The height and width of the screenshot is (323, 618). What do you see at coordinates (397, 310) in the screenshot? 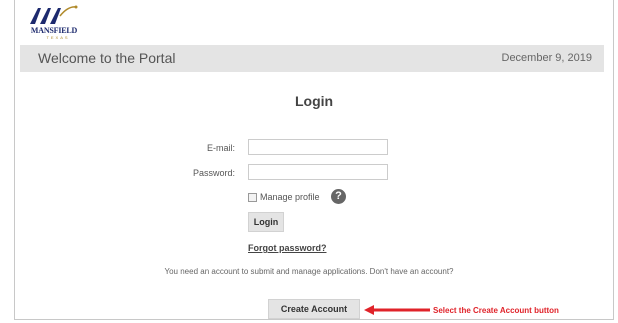
I see `red-arrow-icon` at bounding box center [397, 310].